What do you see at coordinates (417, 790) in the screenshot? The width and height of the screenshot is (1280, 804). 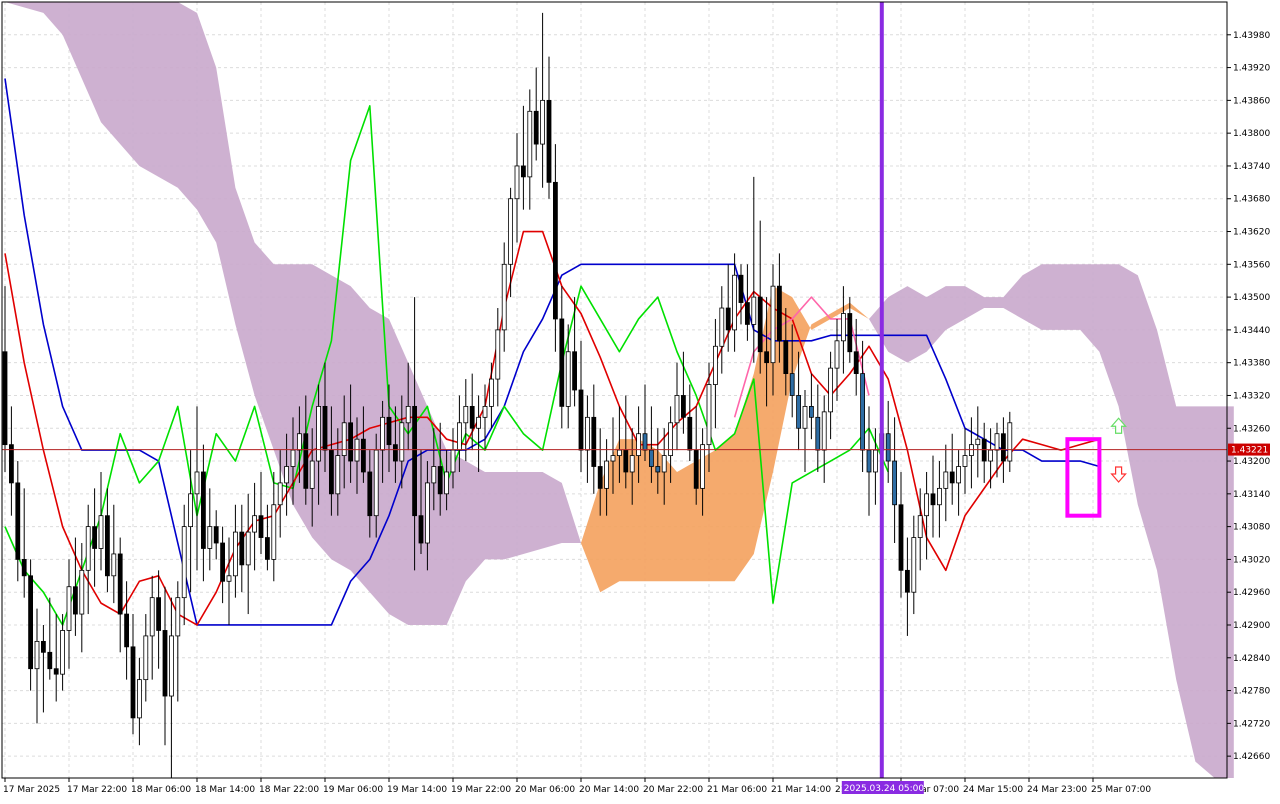 I see `x-tick-label: 19 Mar 14:00` at bounding box center [417, 790].